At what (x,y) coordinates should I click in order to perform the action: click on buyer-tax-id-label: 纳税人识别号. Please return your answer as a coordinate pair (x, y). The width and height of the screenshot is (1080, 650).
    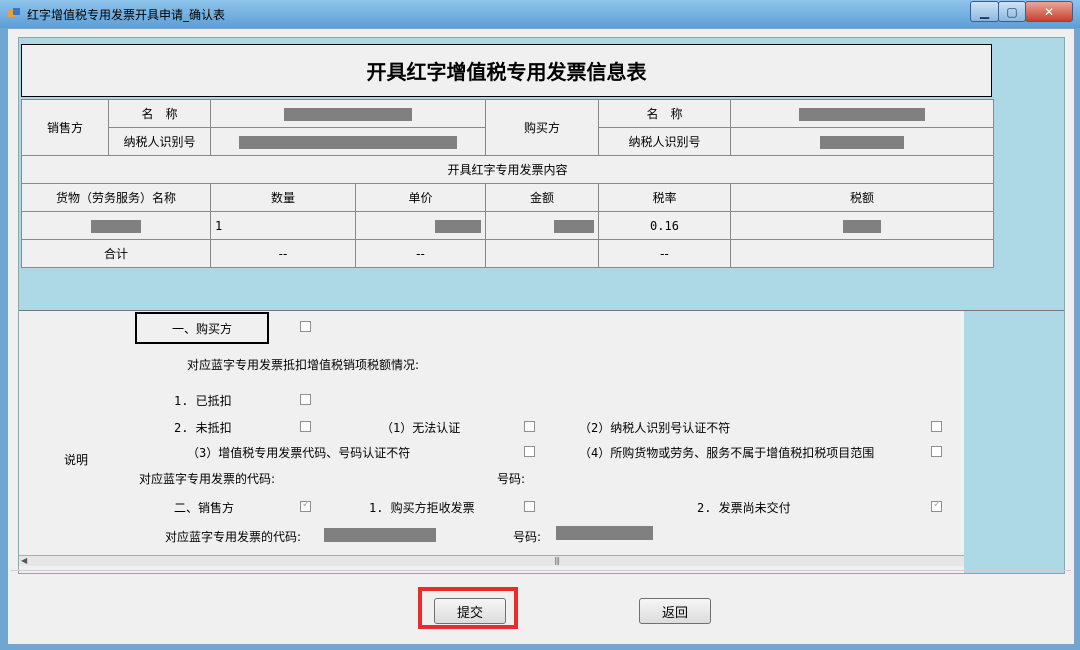
    Looking at the image, I should click on (664, 141).